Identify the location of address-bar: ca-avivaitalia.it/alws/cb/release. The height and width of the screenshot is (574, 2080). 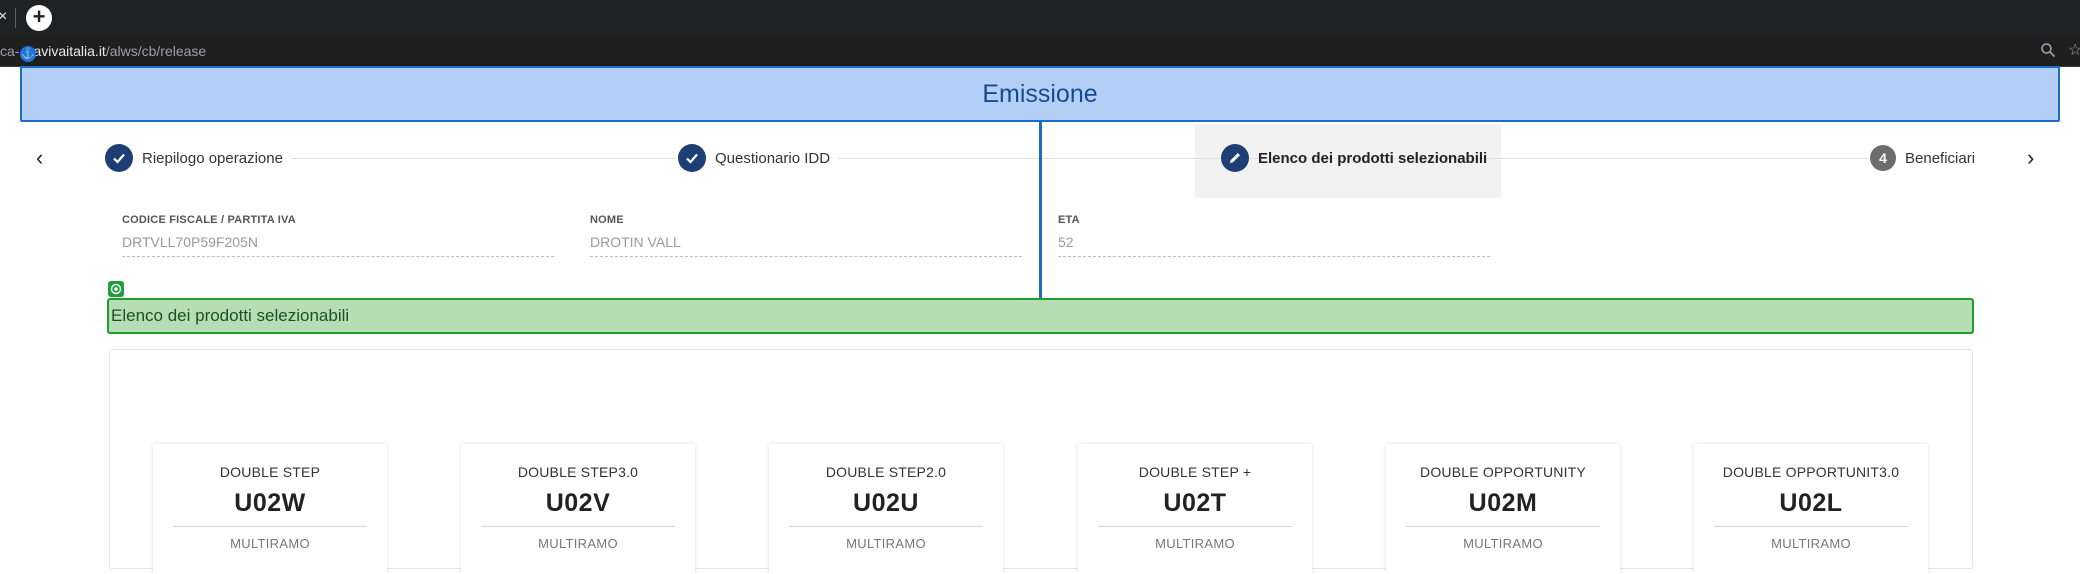
(1040, 51).